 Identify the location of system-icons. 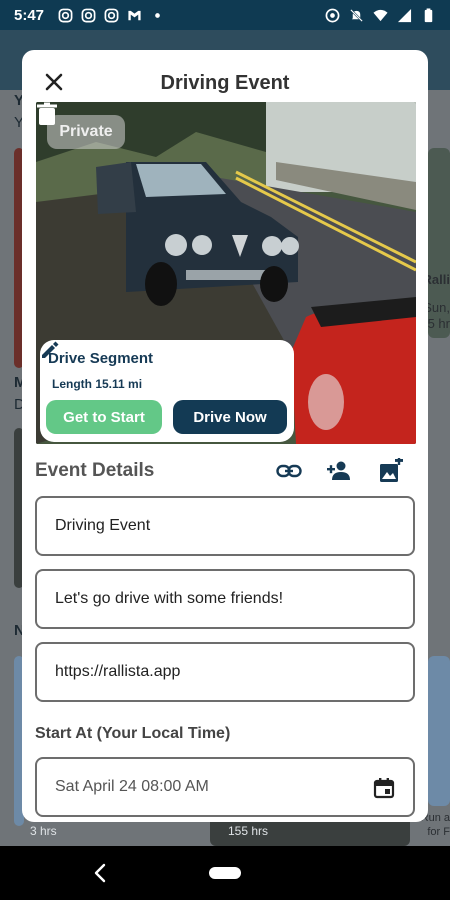
(380, 15).